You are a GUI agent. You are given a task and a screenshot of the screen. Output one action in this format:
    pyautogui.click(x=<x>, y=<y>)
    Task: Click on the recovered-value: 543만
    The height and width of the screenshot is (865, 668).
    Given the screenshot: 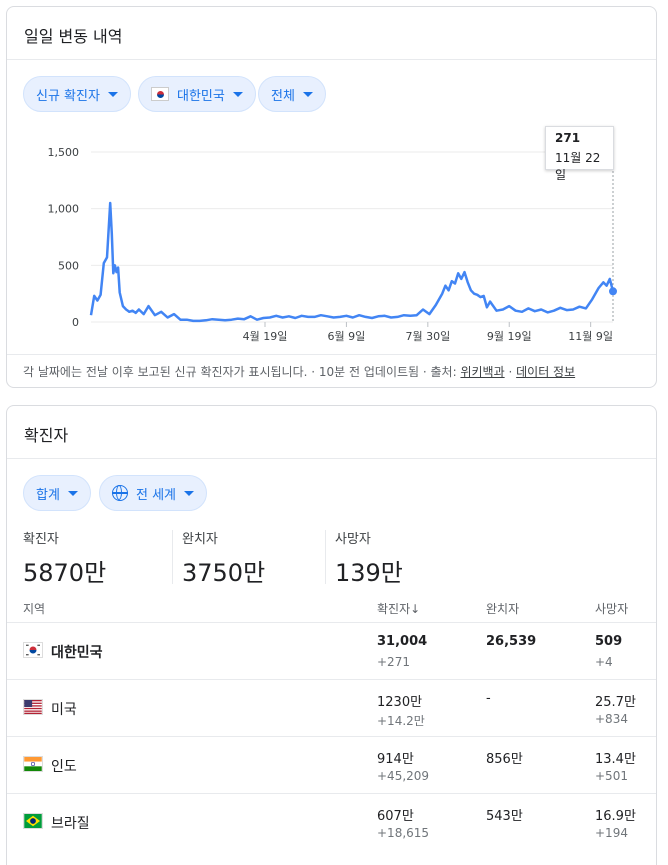 What is the action you would take?
    pyautogui.click(x=504, y=816)
    